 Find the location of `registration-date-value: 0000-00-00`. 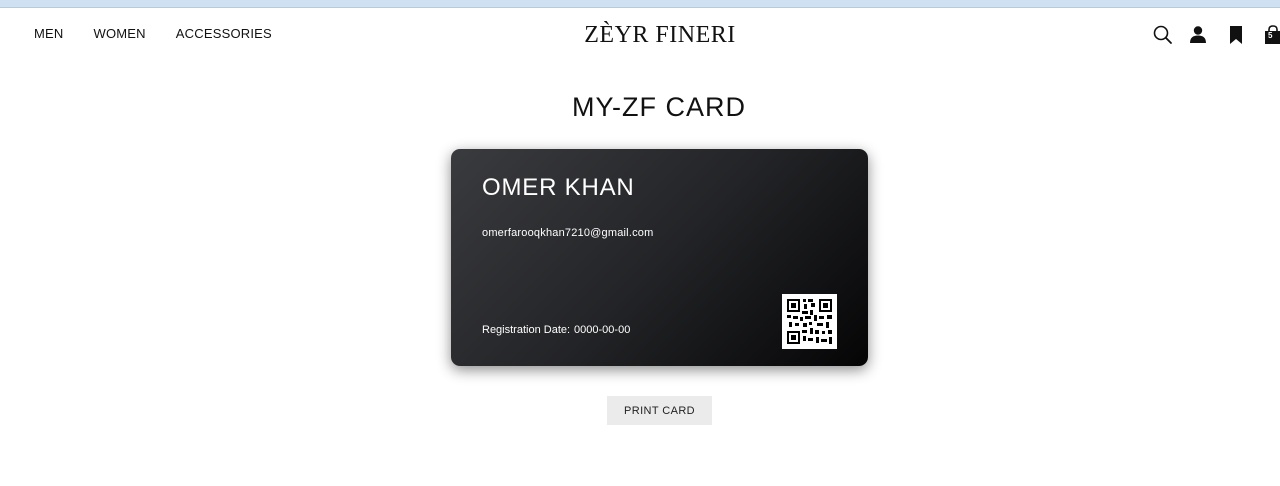

registration-date-value: 0000-00-00 is located at coordinates (602, 330).